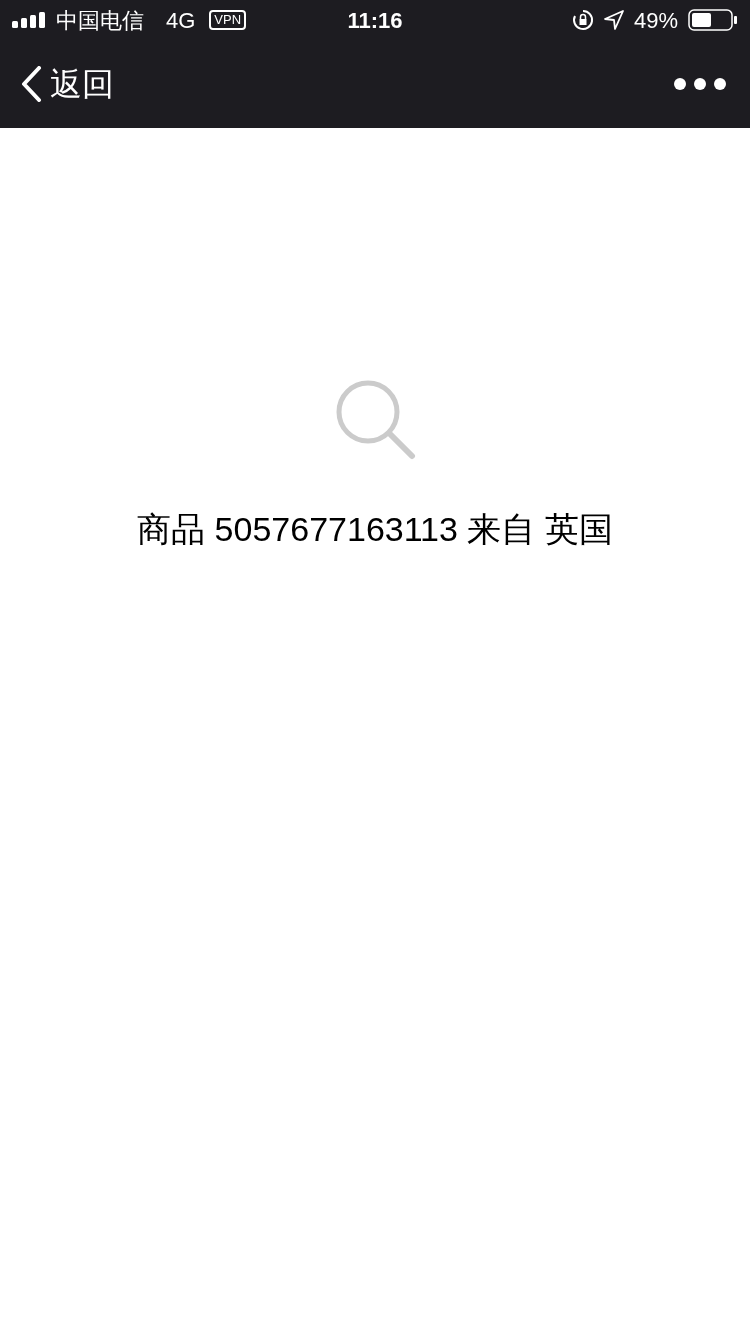 This screenshot has height=1334, width=750. What do you see at coordinates (613, 20) in the screenshot?
I see `location-arrow-icon` at bounding box center [613, 20].